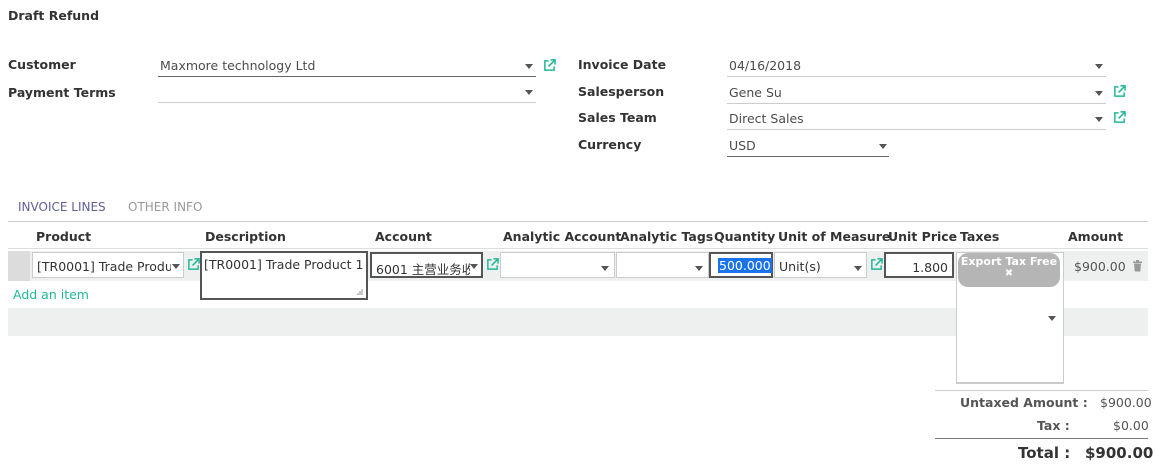 Image resolution: width=1155 pixels, height=474 pixels. Describe the element at coordinates (744, 236) in the screenshot. I see `col-header-quantity: Quantity` at that location.